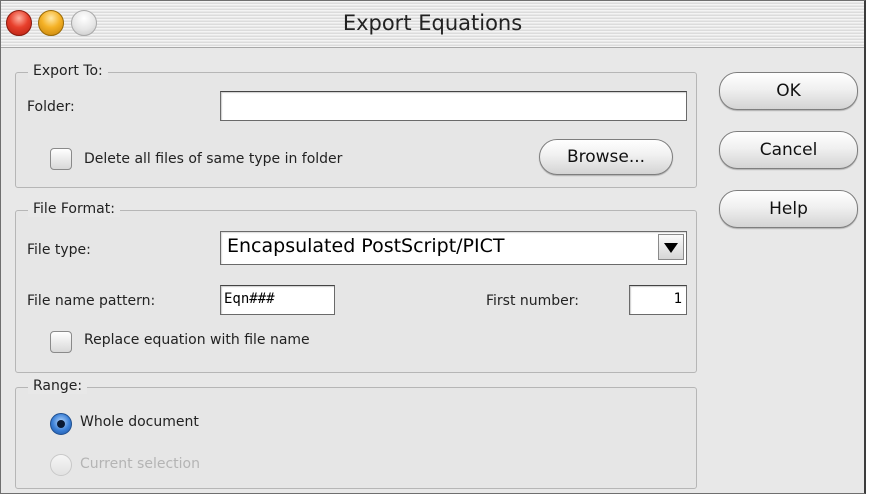  I want to click on cancel-button: Cancel, so click(788, 150).